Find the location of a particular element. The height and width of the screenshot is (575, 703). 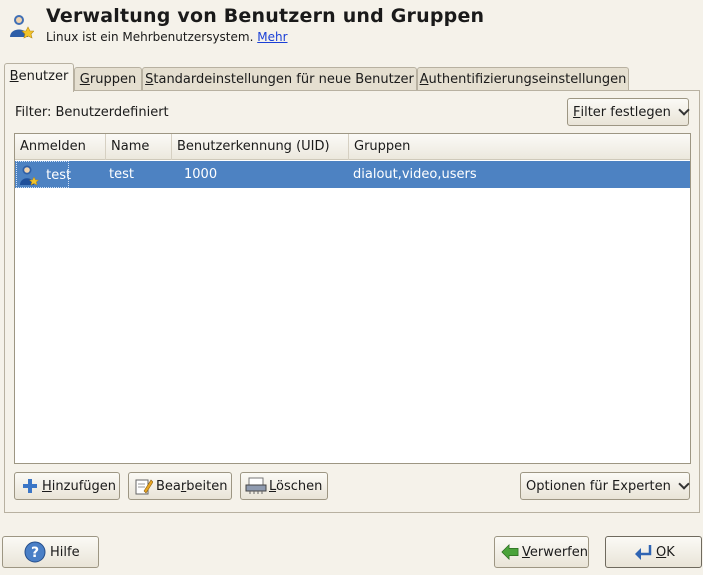

table-row: test test 1000 dialout,video,users is located at coordinates (352, 174).